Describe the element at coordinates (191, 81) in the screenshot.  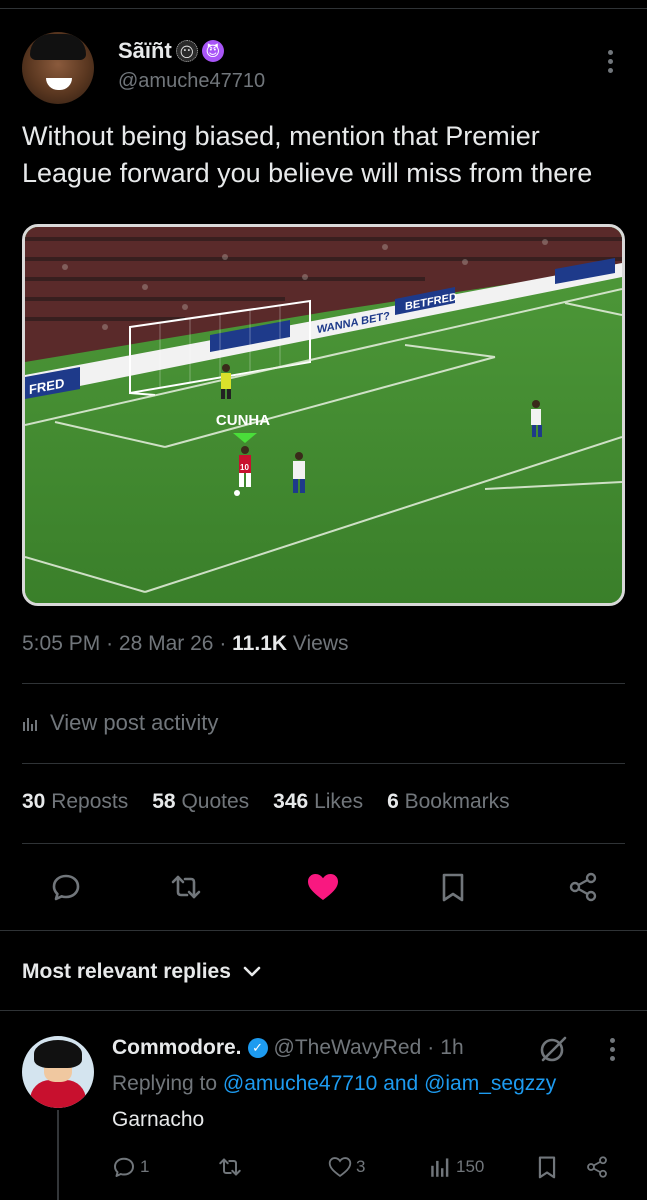
I see `author-handle: @amuche47710` at that location.